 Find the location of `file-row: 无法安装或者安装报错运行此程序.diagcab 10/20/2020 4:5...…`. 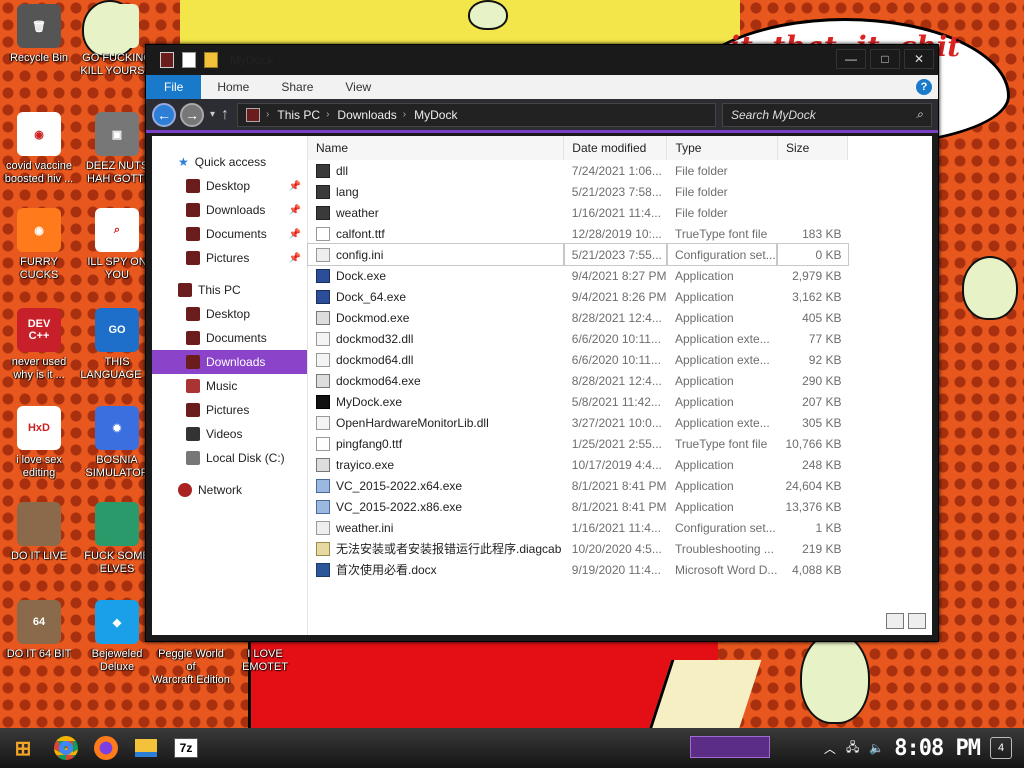

file-row: 无法安装或者安装报错运行此程序.diagcab 10/20/2020 4:5...… is located at coordinates (578, 548).